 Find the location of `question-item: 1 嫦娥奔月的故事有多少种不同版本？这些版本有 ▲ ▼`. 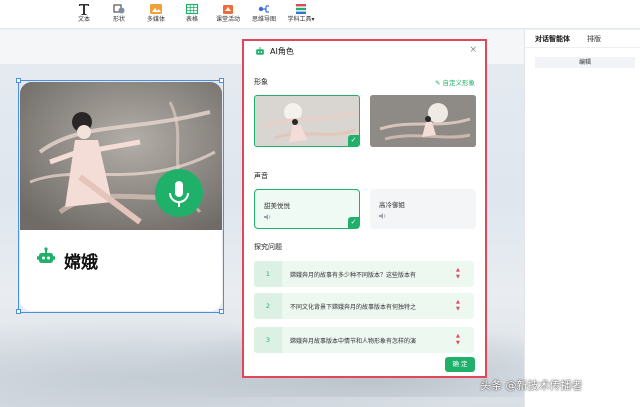

question-item: 1 嫦娥奔月的故事有多少种不同版本？这些版本有 ▲ ▼ is located at coordinates (364, 274).